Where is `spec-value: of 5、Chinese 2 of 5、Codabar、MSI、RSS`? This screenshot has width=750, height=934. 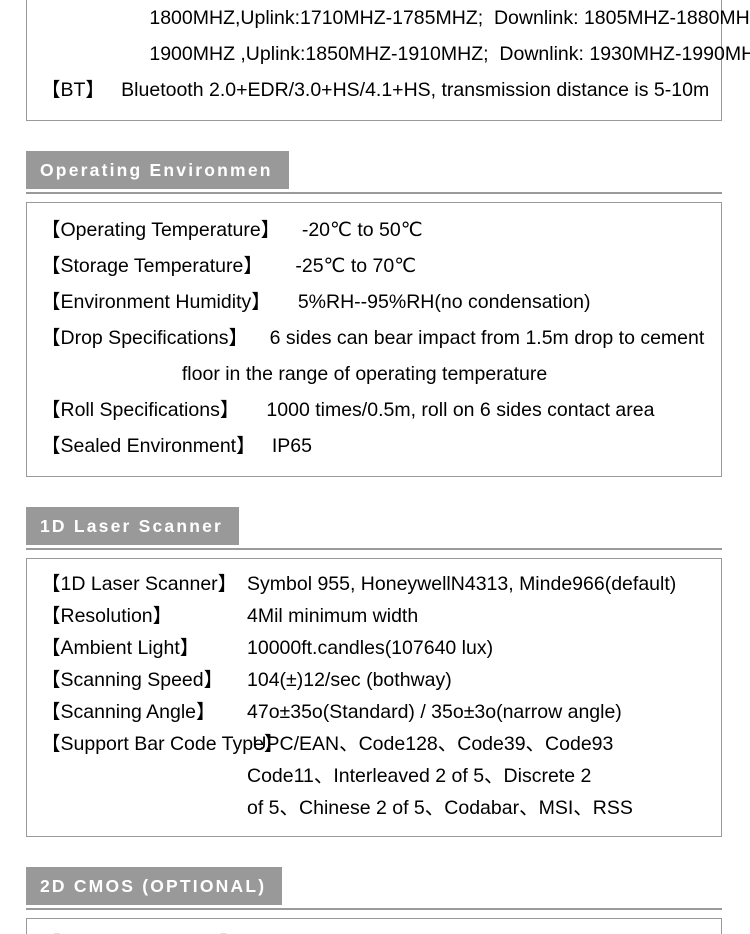
spec-value: of 5、Chinese 2 of 5、Codabar、MSI、RSS is located at coordinates (440, 808).